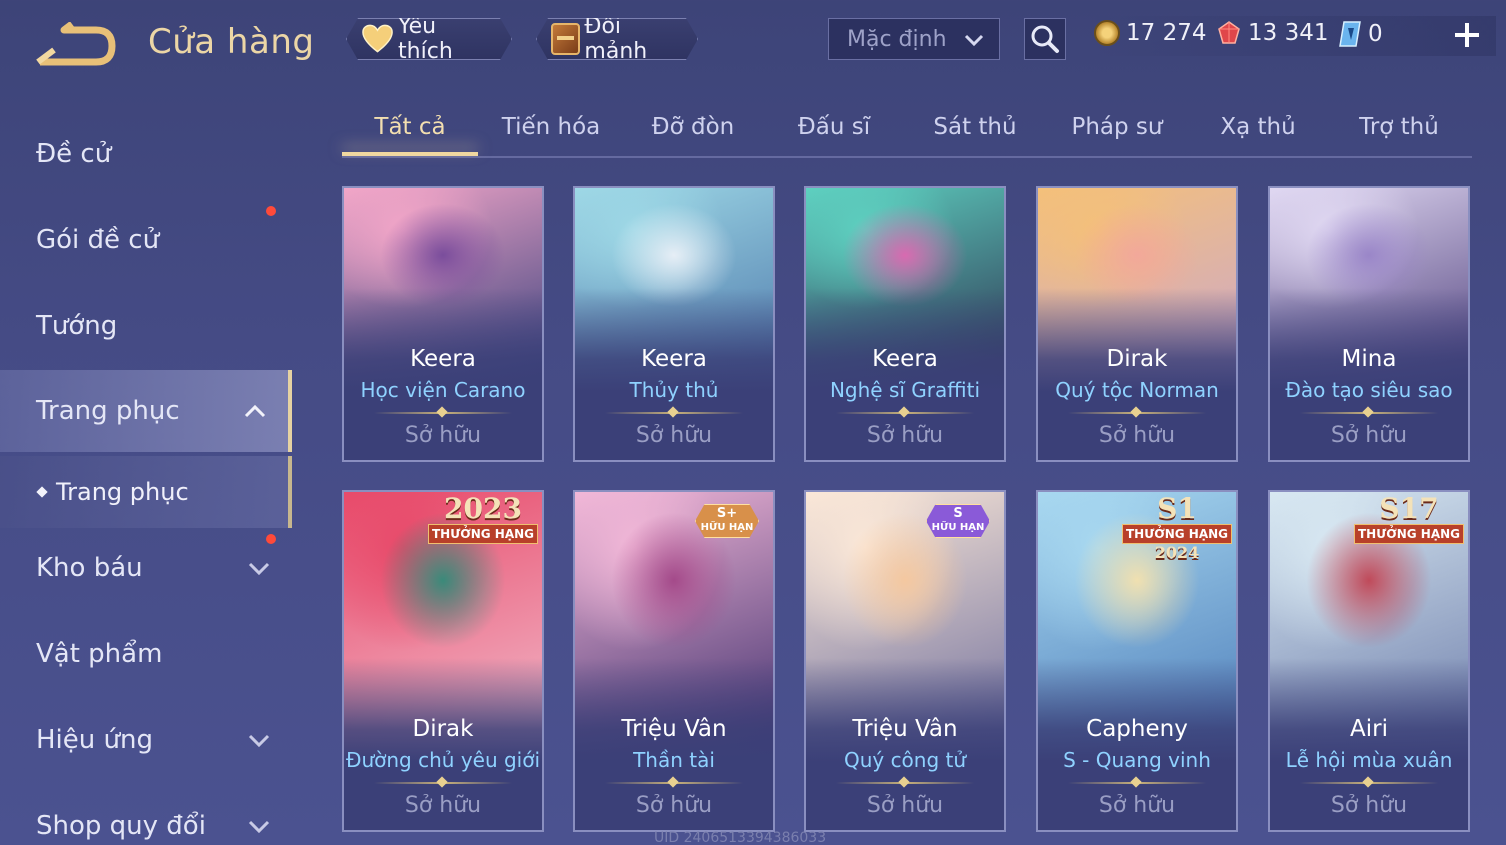  Describe the element at coordinates (958, 521) in the screenshot. I see `limited-badge: S HỮU HẠN` at that location.